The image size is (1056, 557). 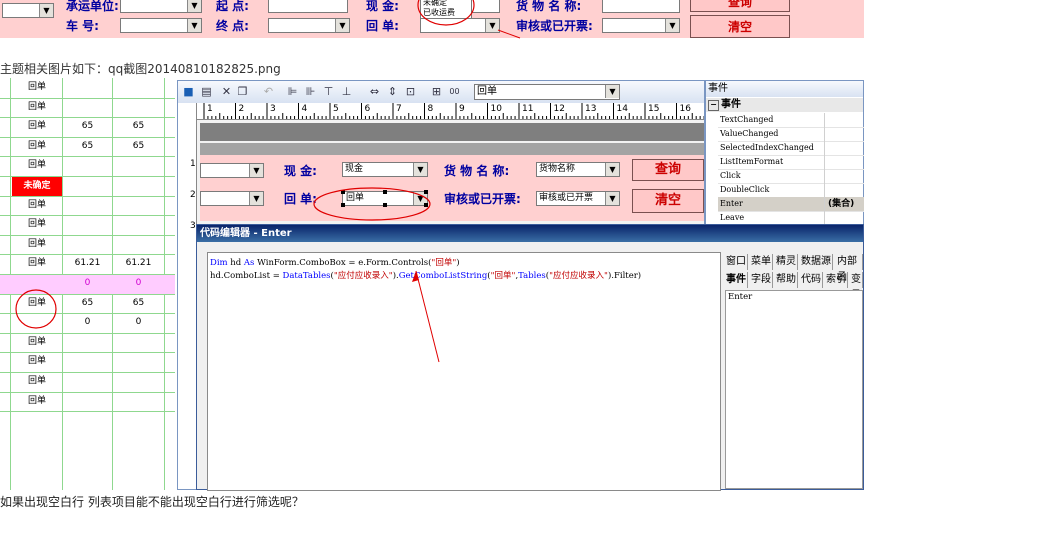 I want to click on annotation-circle-receipt, so click(x=372, y=204).